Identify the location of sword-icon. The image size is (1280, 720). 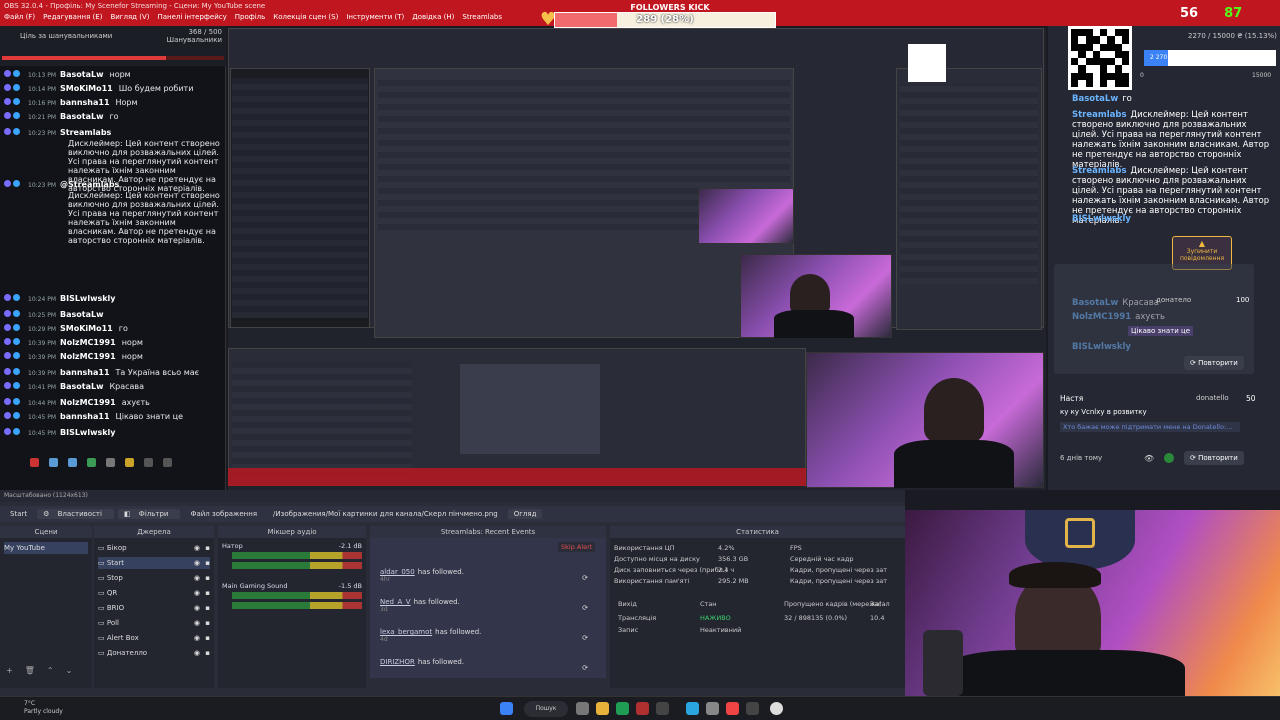
(129, 462).